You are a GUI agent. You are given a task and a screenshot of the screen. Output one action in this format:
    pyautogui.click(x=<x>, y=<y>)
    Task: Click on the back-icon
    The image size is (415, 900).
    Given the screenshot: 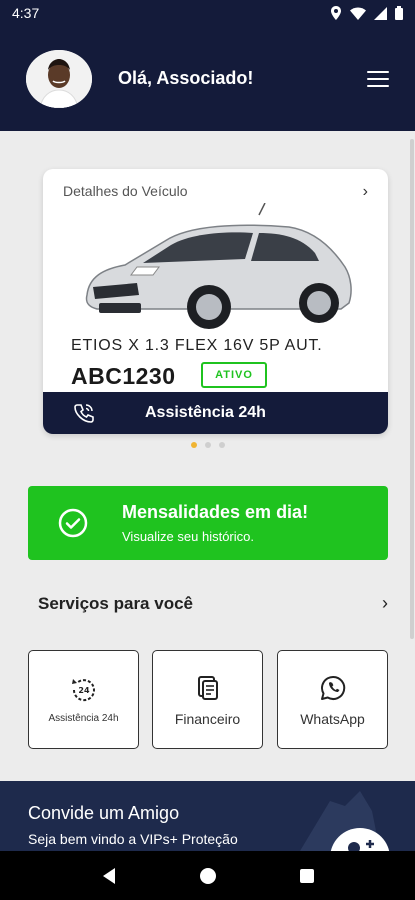 What is the action you would take?
    pyautogui.click(x=109, y=876)
    